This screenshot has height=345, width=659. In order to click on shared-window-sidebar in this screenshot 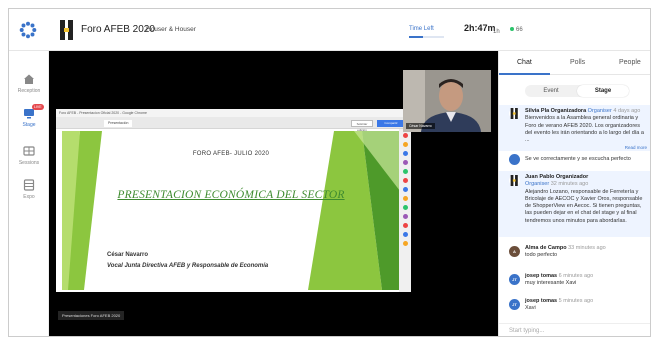, I will do `click(405, 210)`.